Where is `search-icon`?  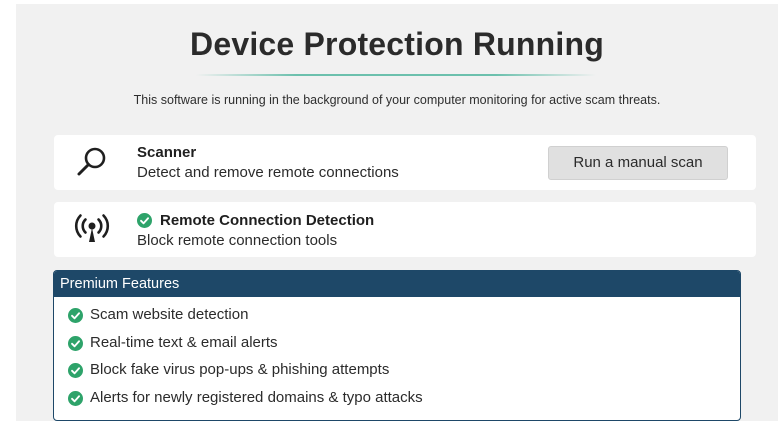 search-icon is located at coordinates (91, 161).